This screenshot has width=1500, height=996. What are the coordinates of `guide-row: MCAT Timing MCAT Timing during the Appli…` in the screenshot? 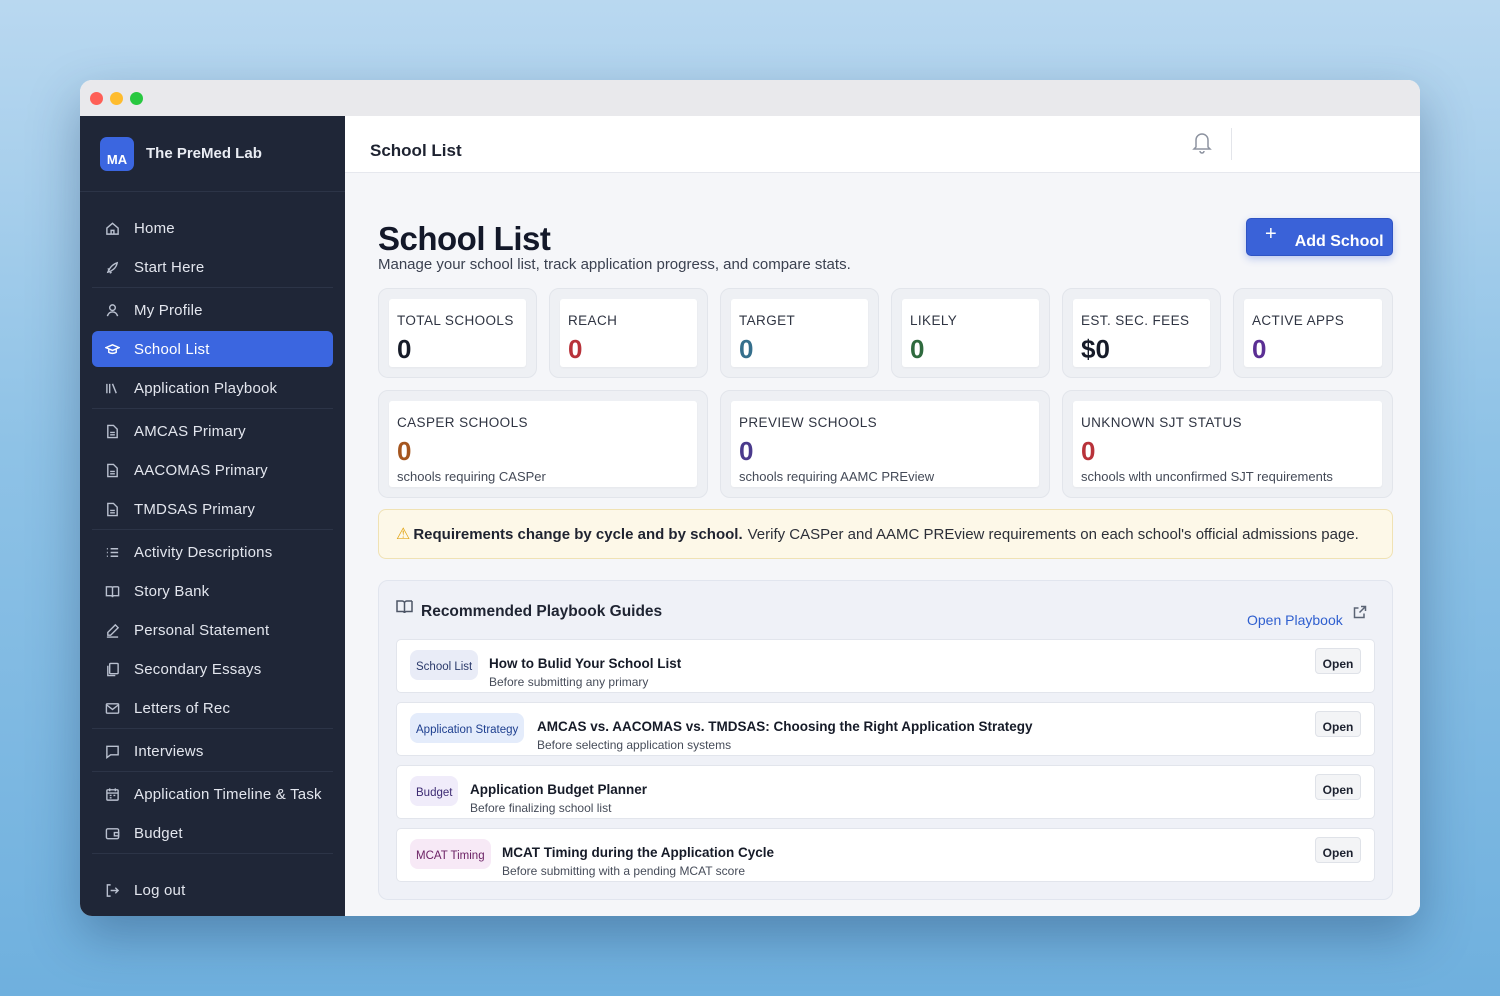 It's located at (885, 855).